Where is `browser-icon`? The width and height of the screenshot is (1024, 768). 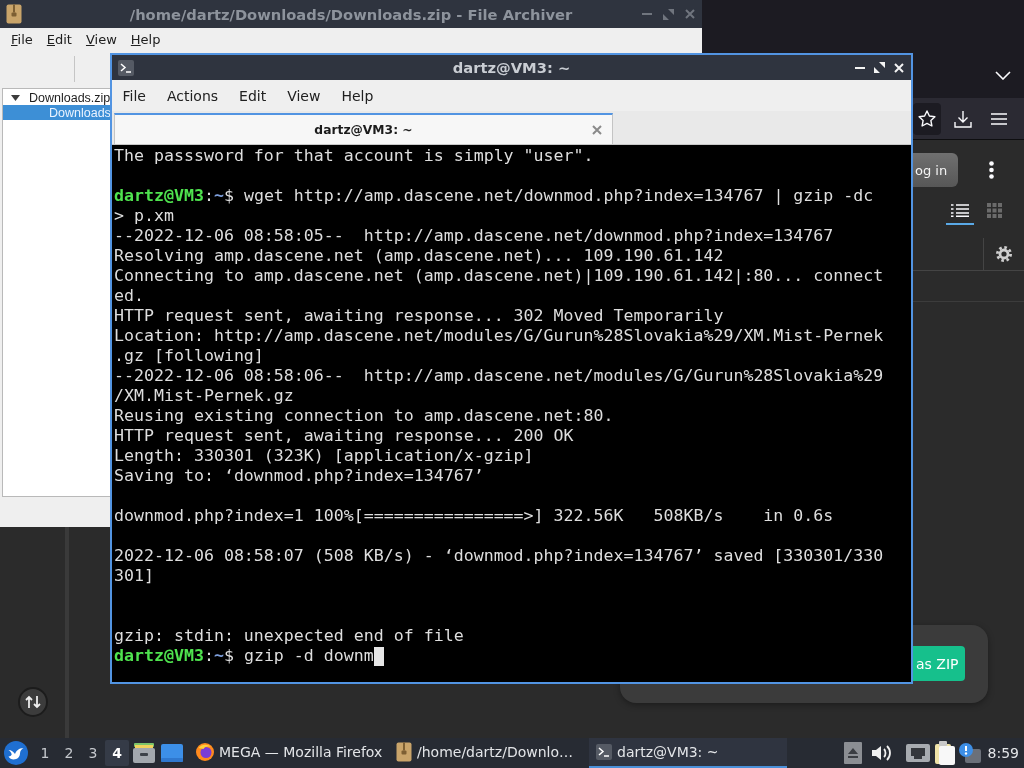
browser-icon is located at coordinates (205, 752).